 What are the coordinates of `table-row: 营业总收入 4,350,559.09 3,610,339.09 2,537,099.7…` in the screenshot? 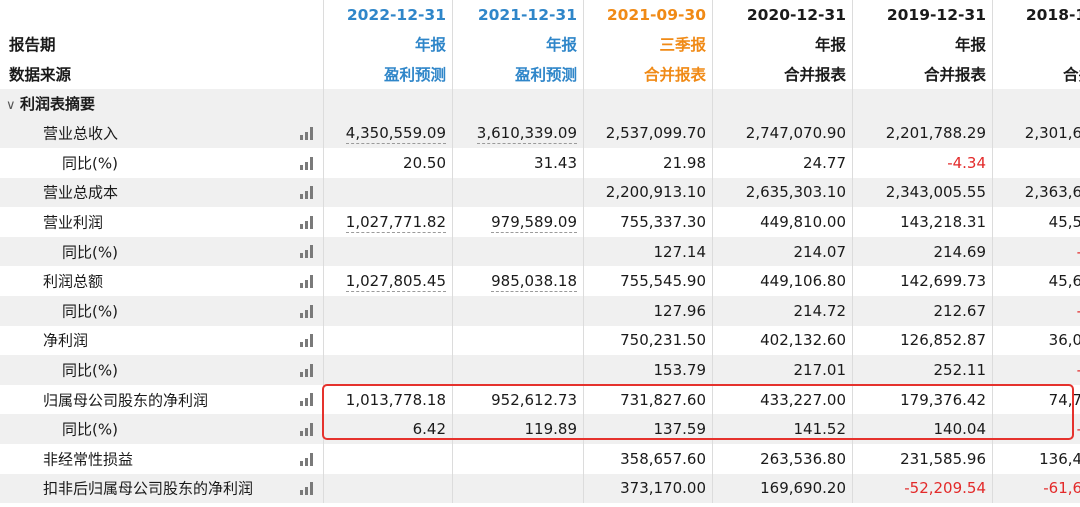 It's located at (540, 133).